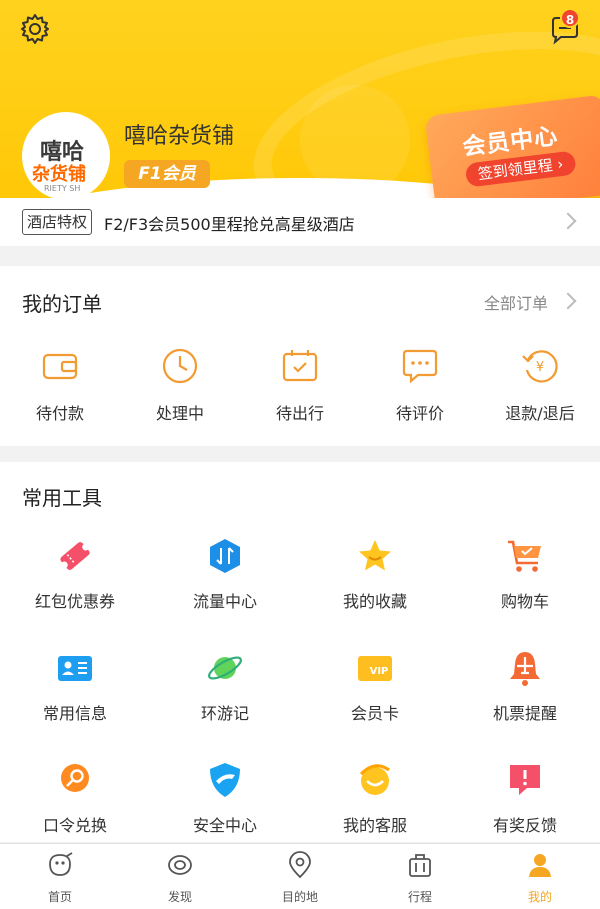 Image resolution: width=600 pixels, height=909 pixels. I want to click on tool-cart: 购物车, so click(525, 574).